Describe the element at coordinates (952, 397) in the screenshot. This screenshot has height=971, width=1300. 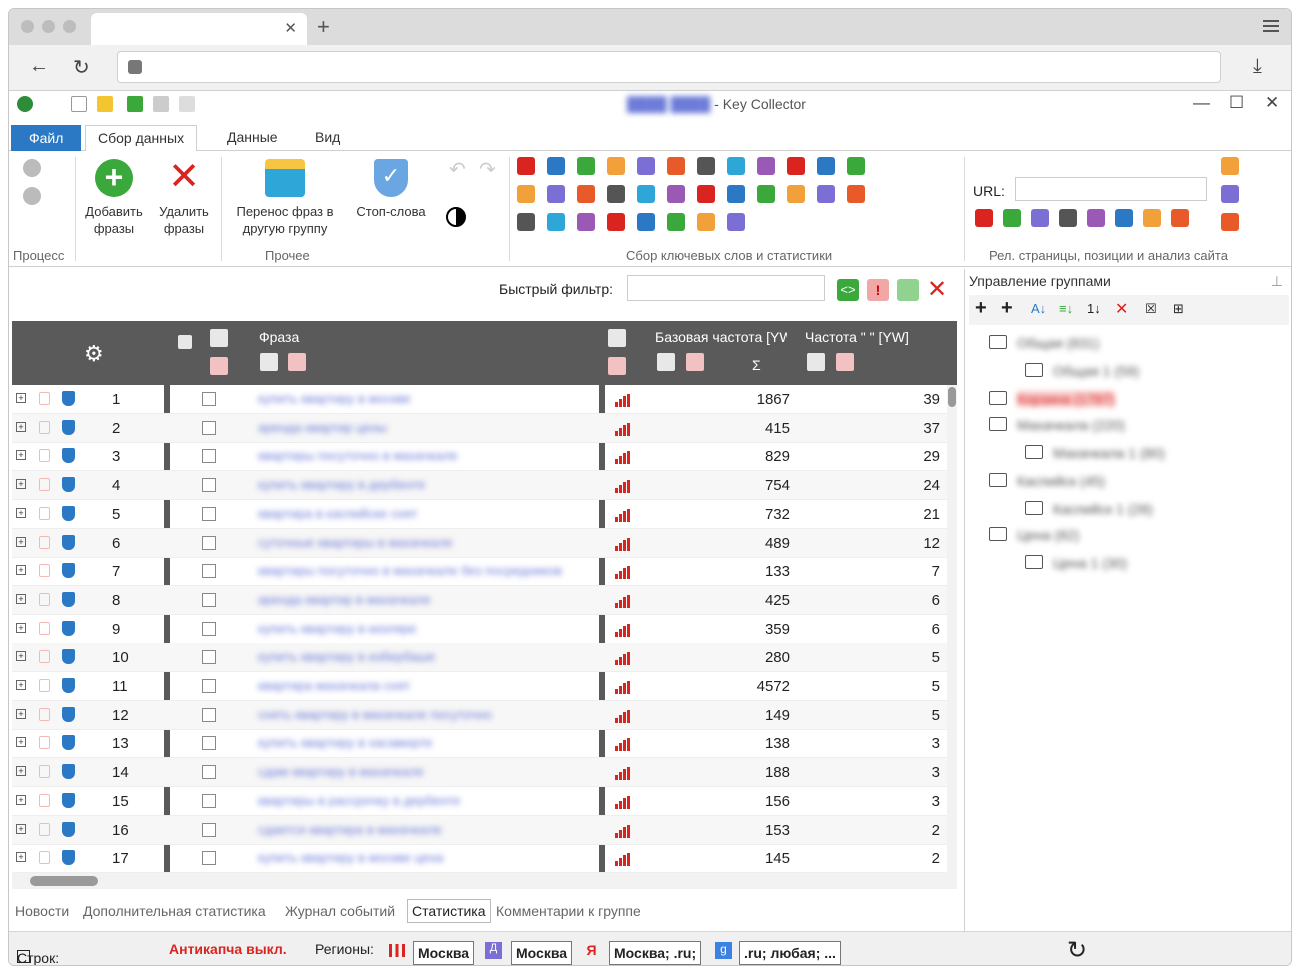
I see `vertical-scroll-thumb` at that location.